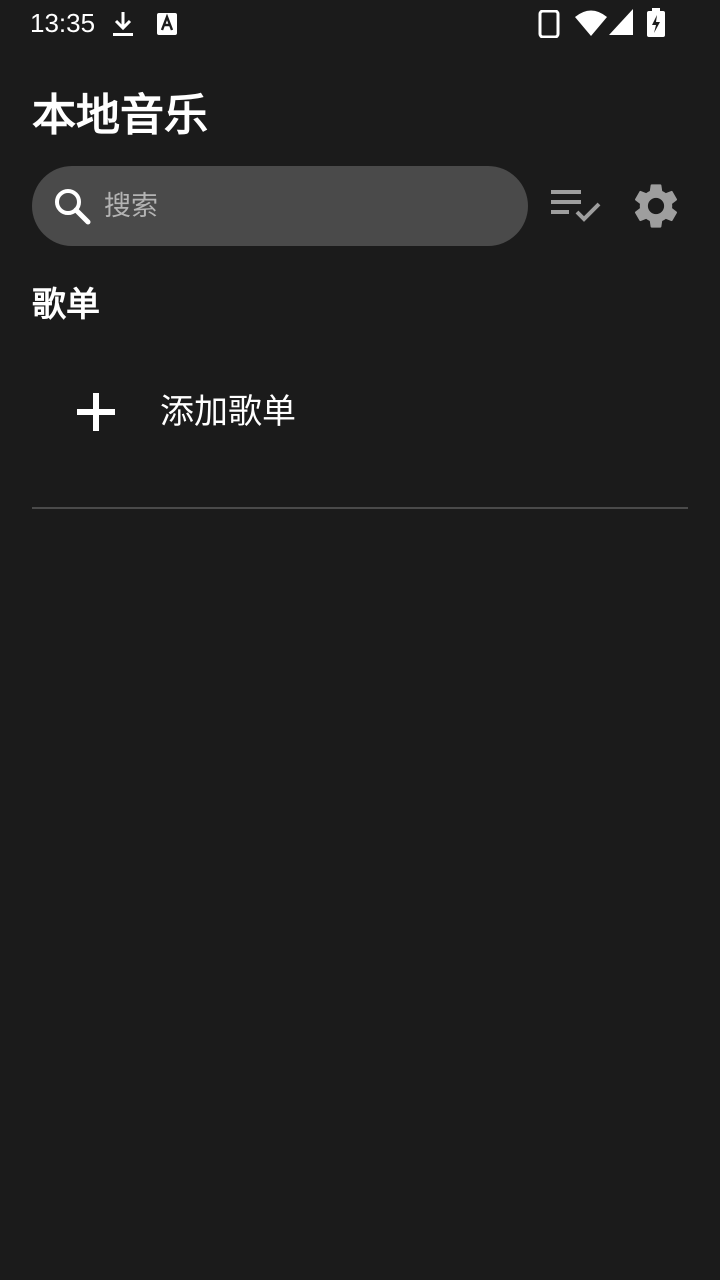  What do you see at coordinates (360, 24) in the screenshot?
I see `status-bar: 13:35` at bounding box center [360, 24].